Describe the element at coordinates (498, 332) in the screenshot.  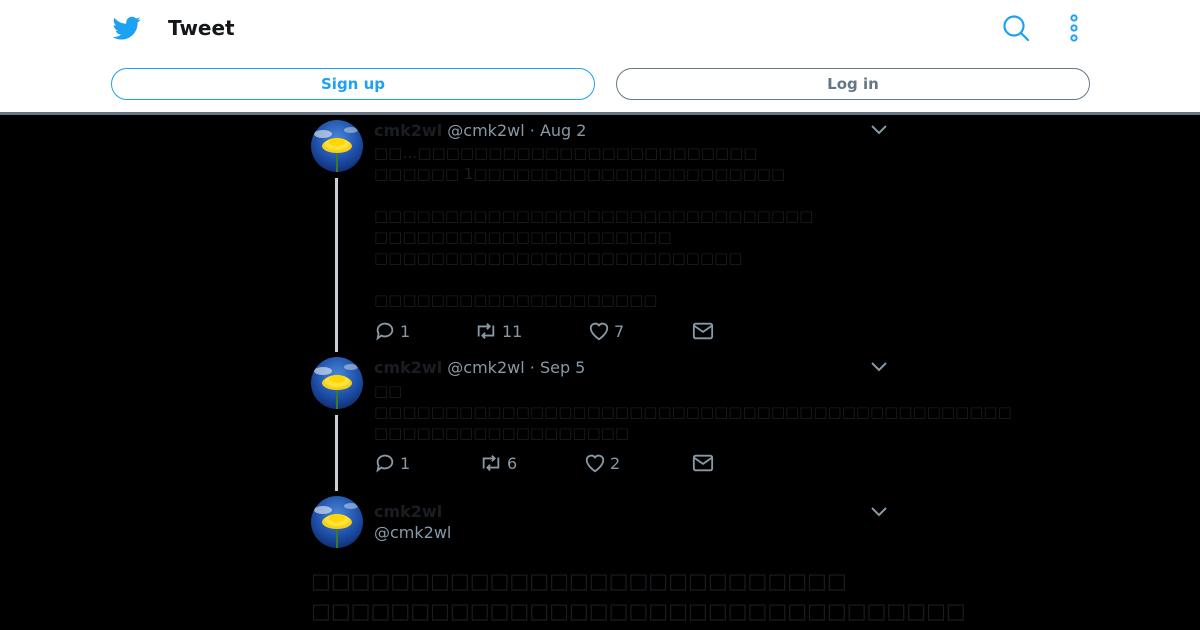
I see `retweet-button: 11` at that location.